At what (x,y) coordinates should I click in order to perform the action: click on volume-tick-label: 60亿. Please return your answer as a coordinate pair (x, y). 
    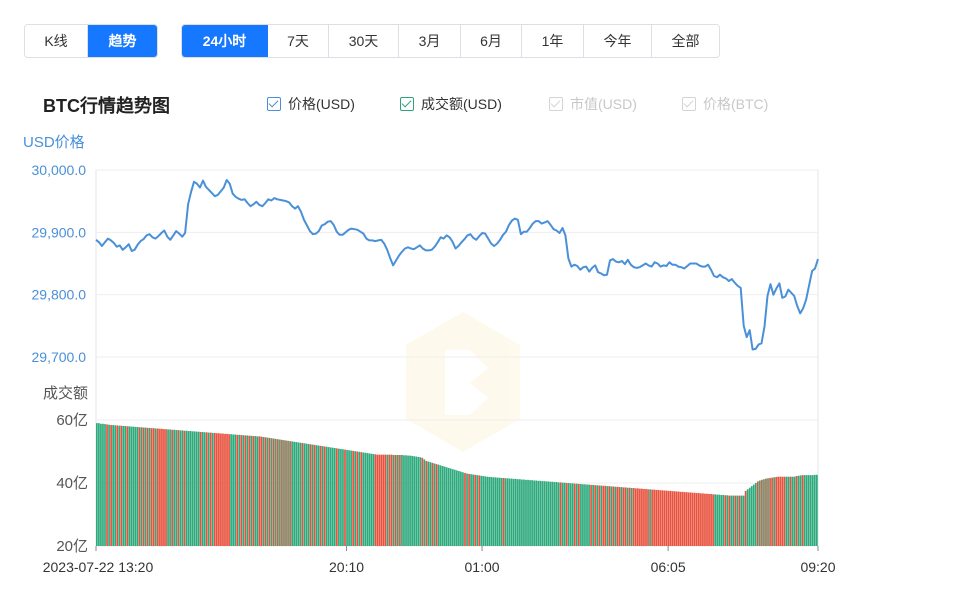
    Looking at the image, I should click on (72, 420).